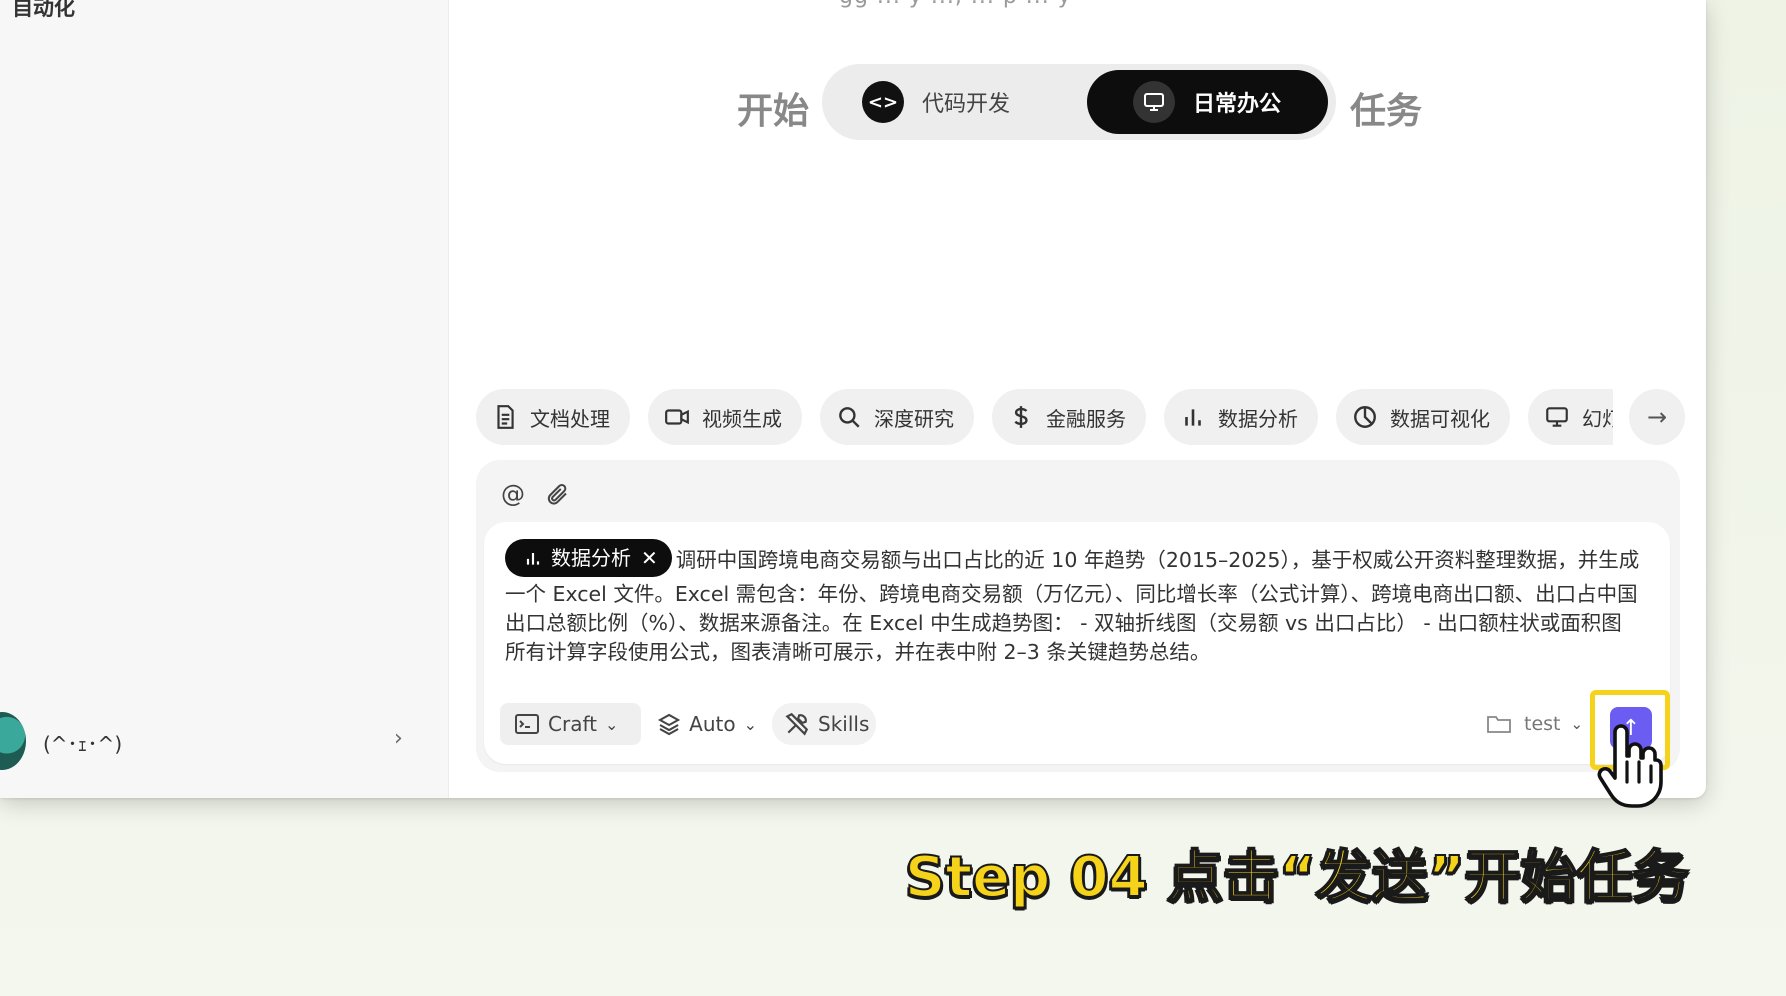  I want to click on avatar, so click(13, 741).